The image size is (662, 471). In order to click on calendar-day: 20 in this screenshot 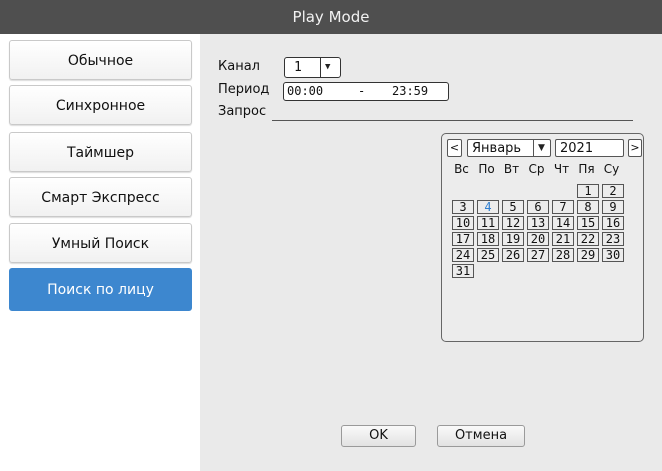, I will do `click(538, 239)`.